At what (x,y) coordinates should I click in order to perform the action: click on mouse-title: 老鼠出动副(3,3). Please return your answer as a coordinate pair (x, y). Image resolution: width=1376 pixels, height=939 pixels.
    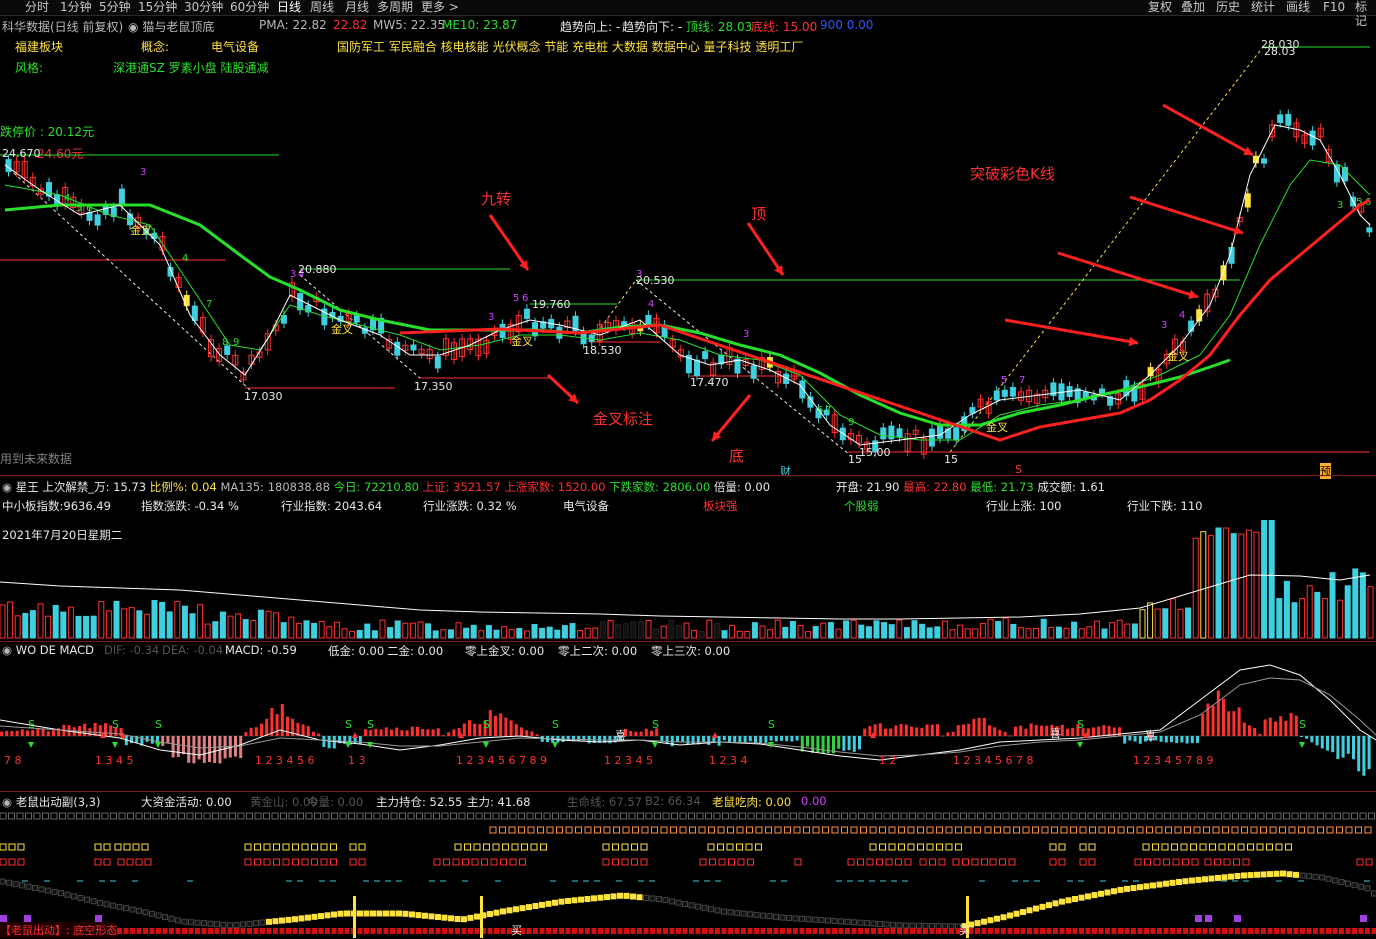
    Looking at the image, I should click on (58, 802).